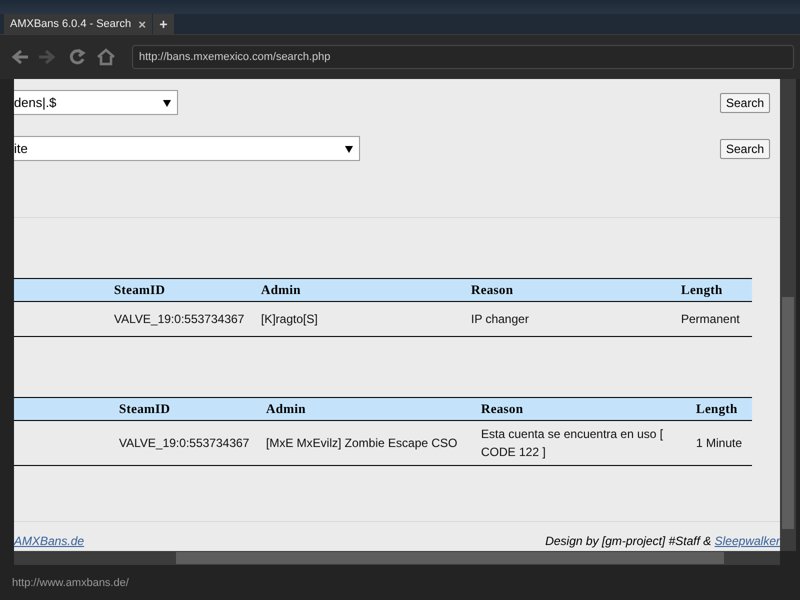 This screenshot has width=800, height=600. What do you see at coordinates (163, 24) in the screenshot?
I see `new-tab-button: +` at bounding box center [163, 24].